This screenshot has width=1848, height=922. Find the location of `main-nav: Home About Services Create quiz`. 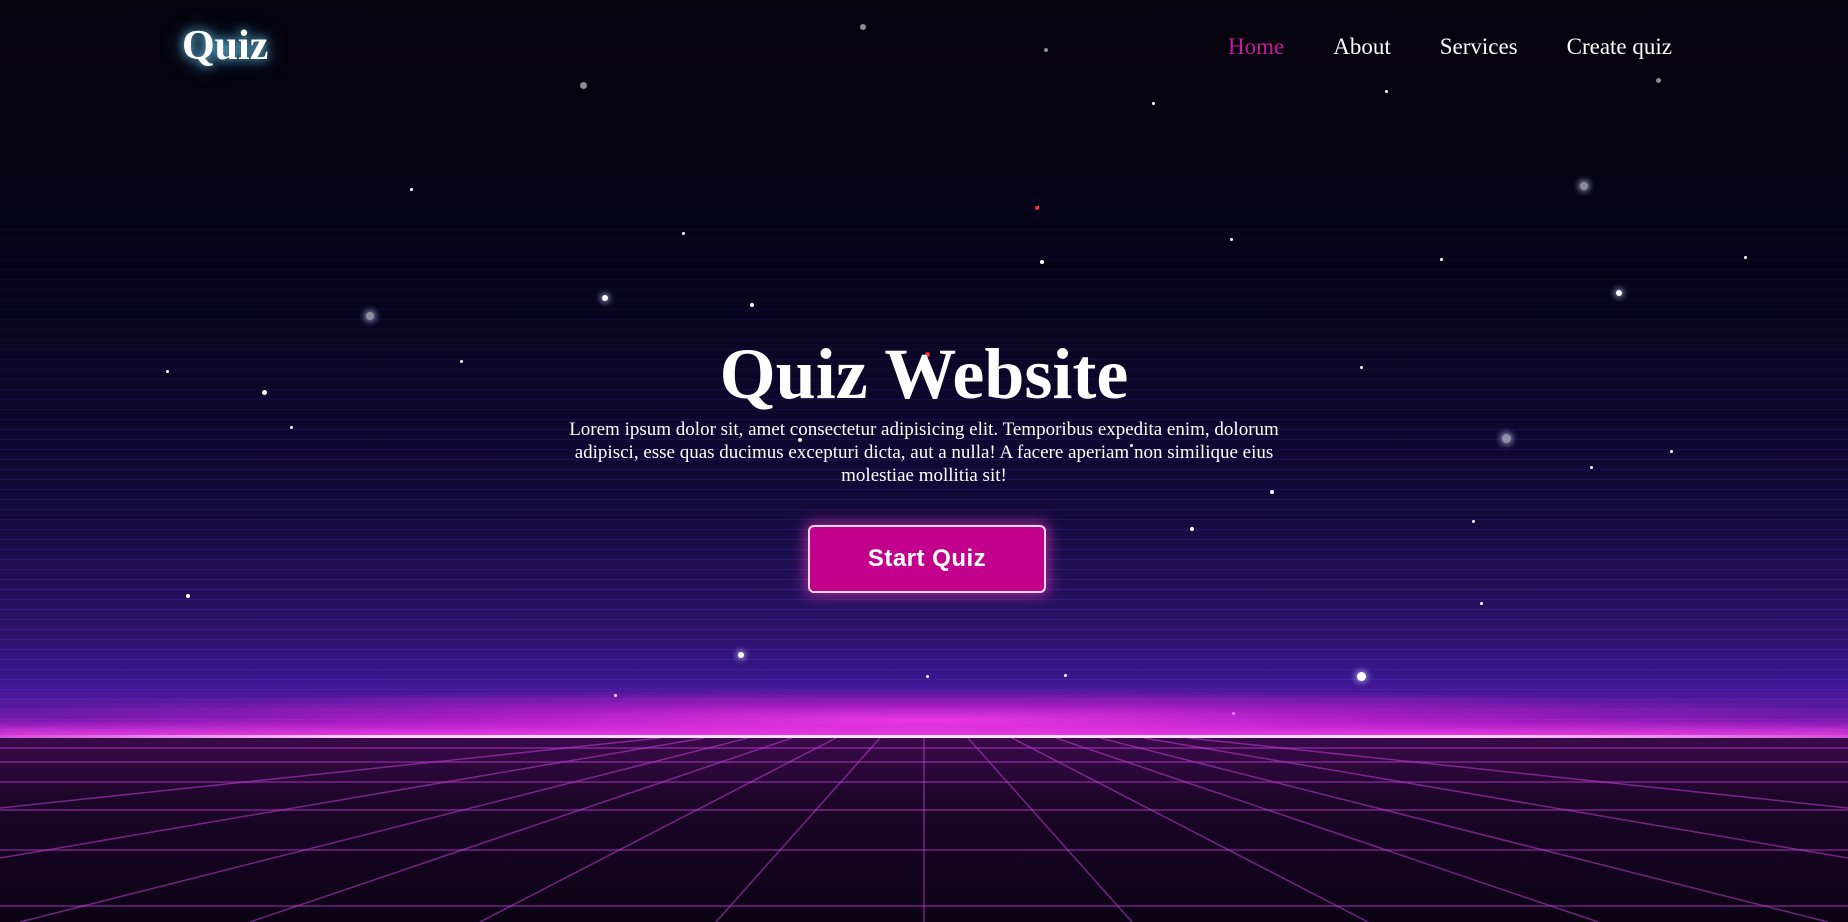

main-nav: Home About Services Create quiz is located at coordinates (1450, 47).